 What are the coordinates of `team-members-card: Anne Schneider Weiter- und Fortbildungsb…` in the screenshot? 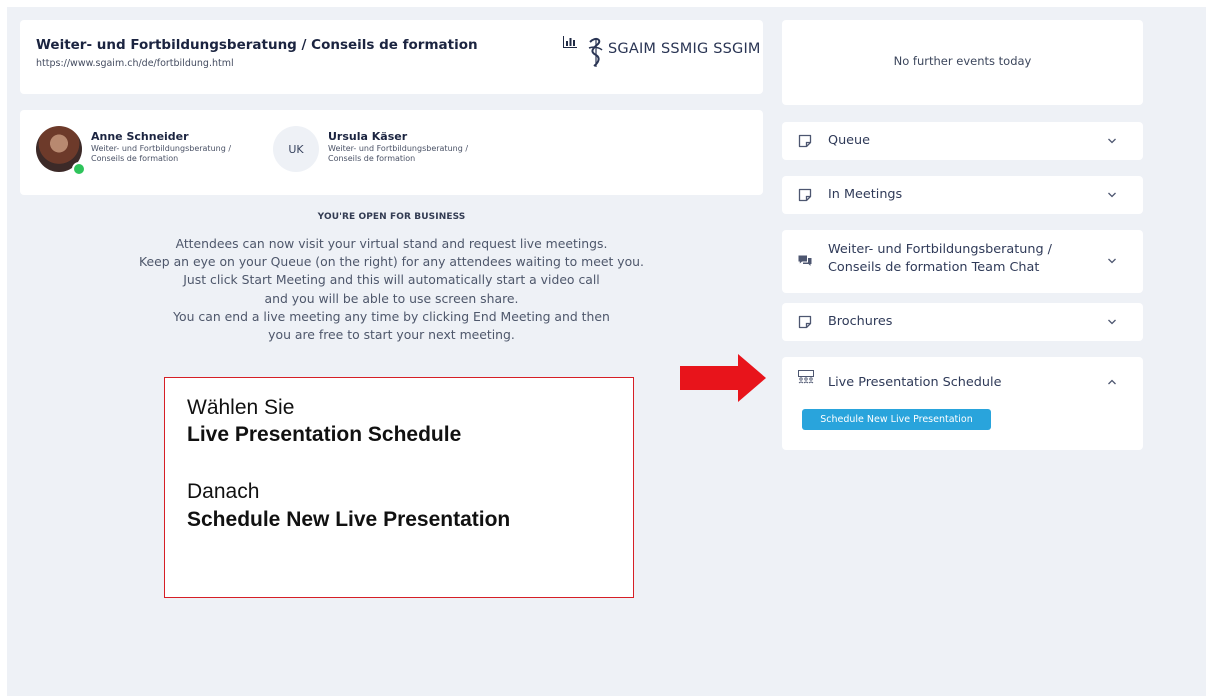 It's located at (391, 152).